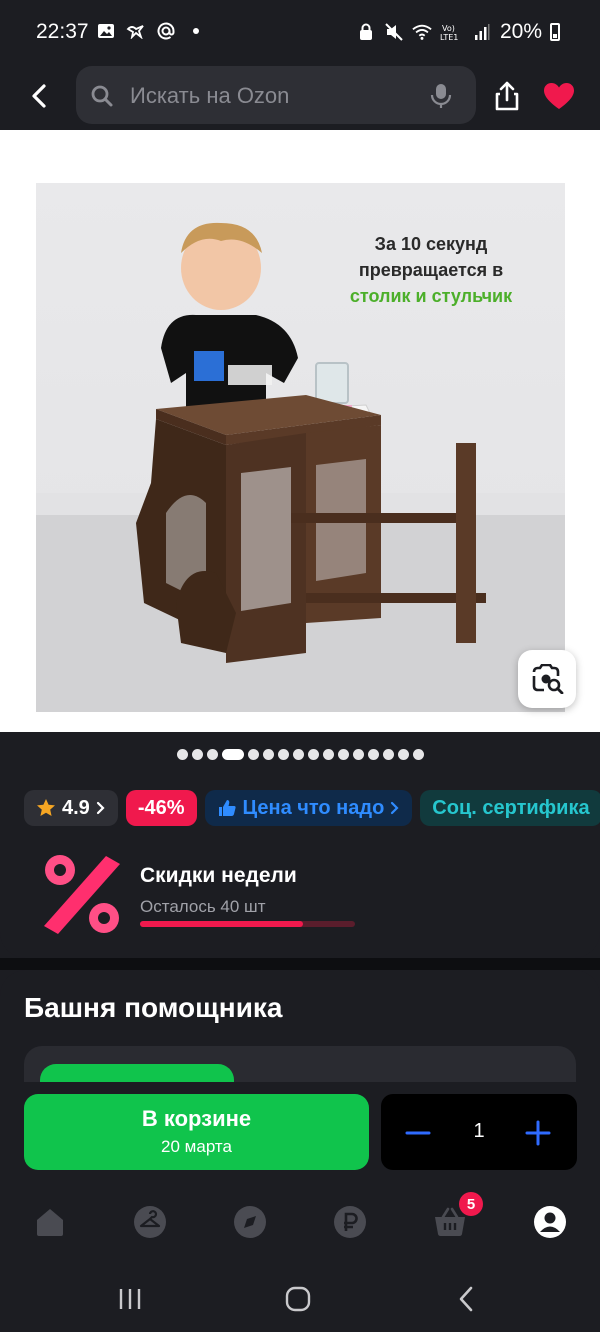  What do you see at coordinates (106, 31) in the screenshot?
I see `image-icon` at bounding box center [106, 31].